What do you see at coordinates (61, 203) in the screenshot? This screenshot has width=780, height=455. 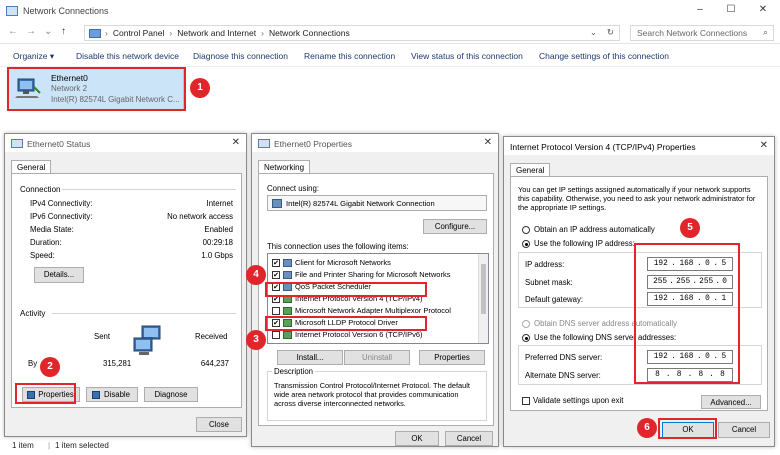 I see `ipv4-connectivity-label: IPv4 Connectivity:` at bounding box center [61, 203].